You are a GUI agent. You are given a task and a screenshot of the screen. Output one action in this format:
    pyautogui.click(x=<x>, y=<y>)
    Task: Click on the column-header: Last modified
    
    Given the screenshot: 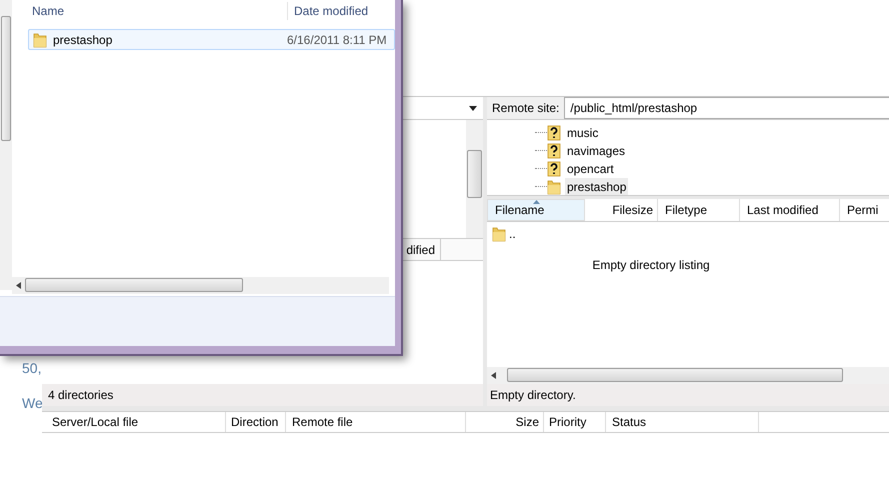 What is the action you would take?
    pyautogui.click(x=790, y=210)
    